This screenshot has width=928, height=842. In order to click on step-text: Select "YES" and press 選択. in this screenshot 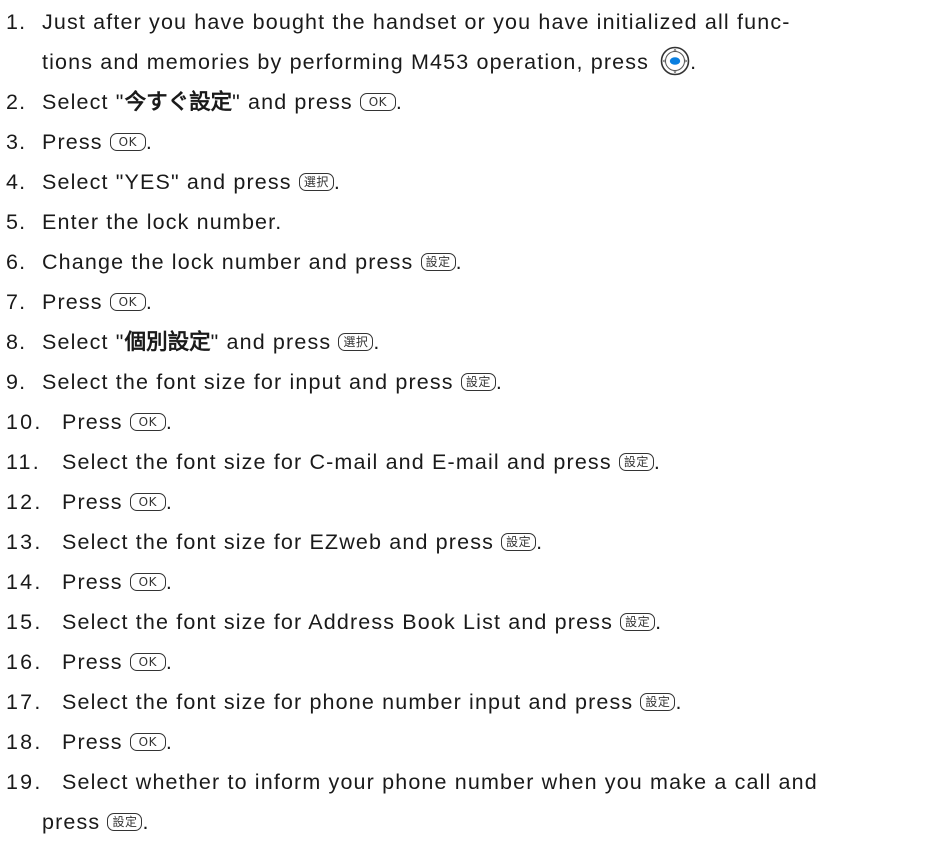, I will do `click(191, 182)`.